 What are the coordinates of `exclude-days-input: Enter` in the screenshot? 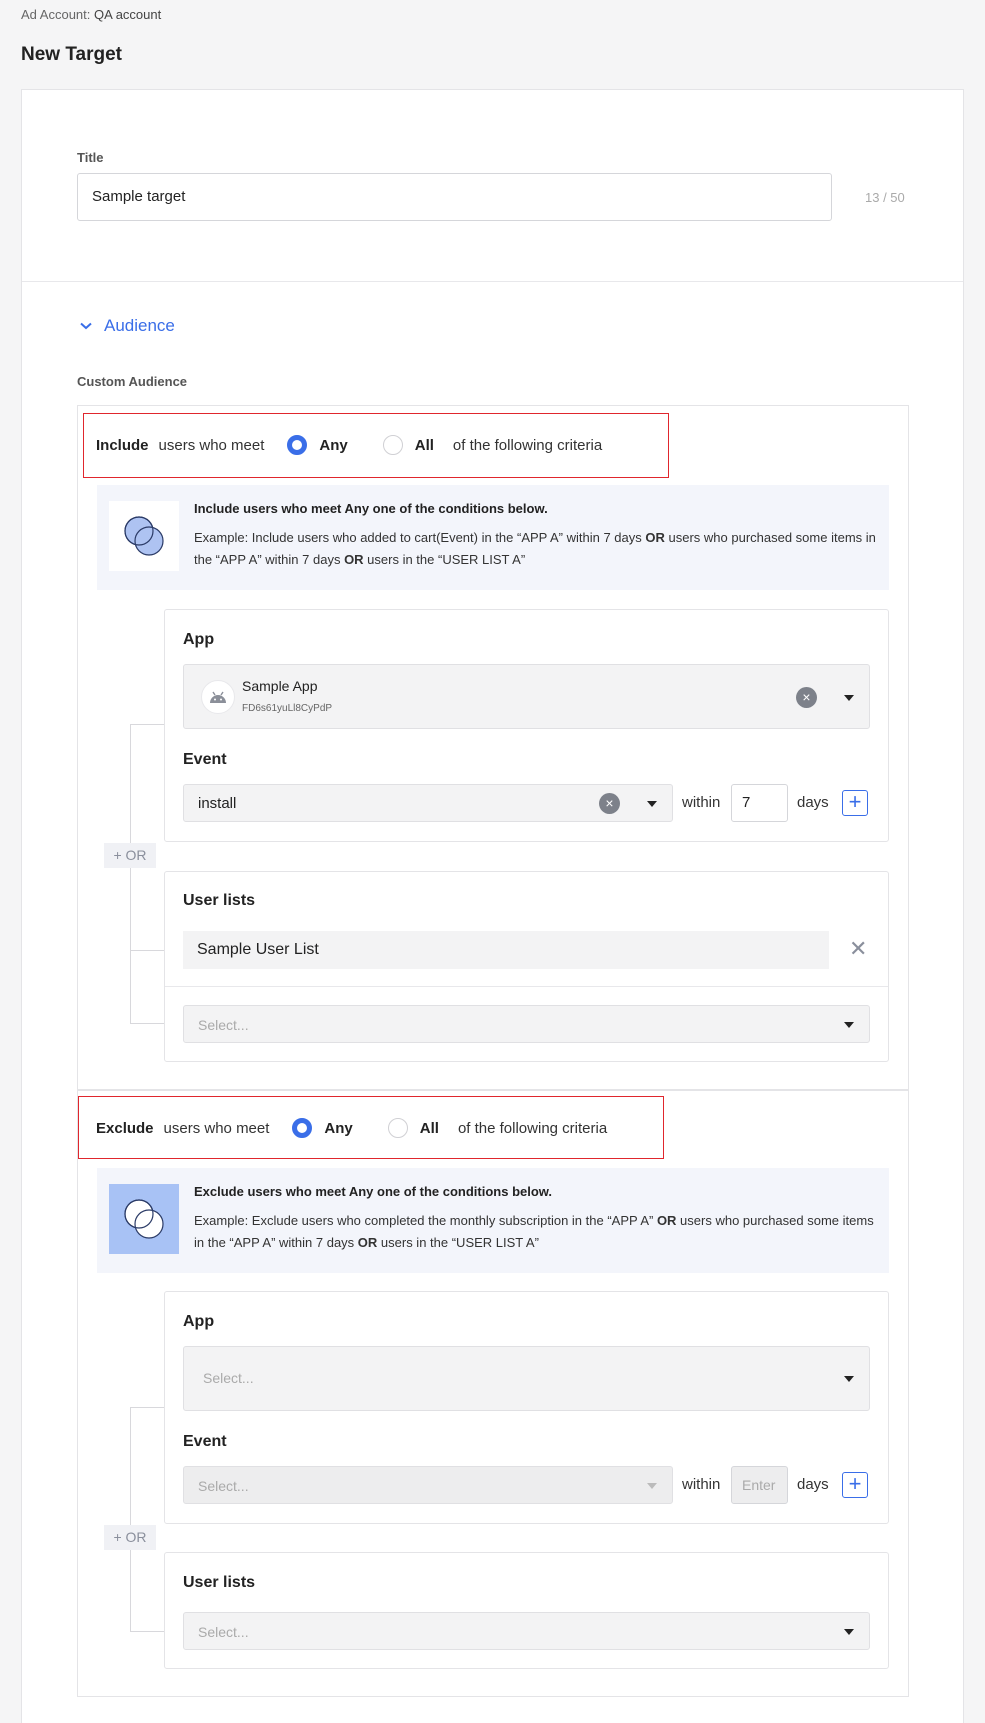 It's located at (759, 1485).